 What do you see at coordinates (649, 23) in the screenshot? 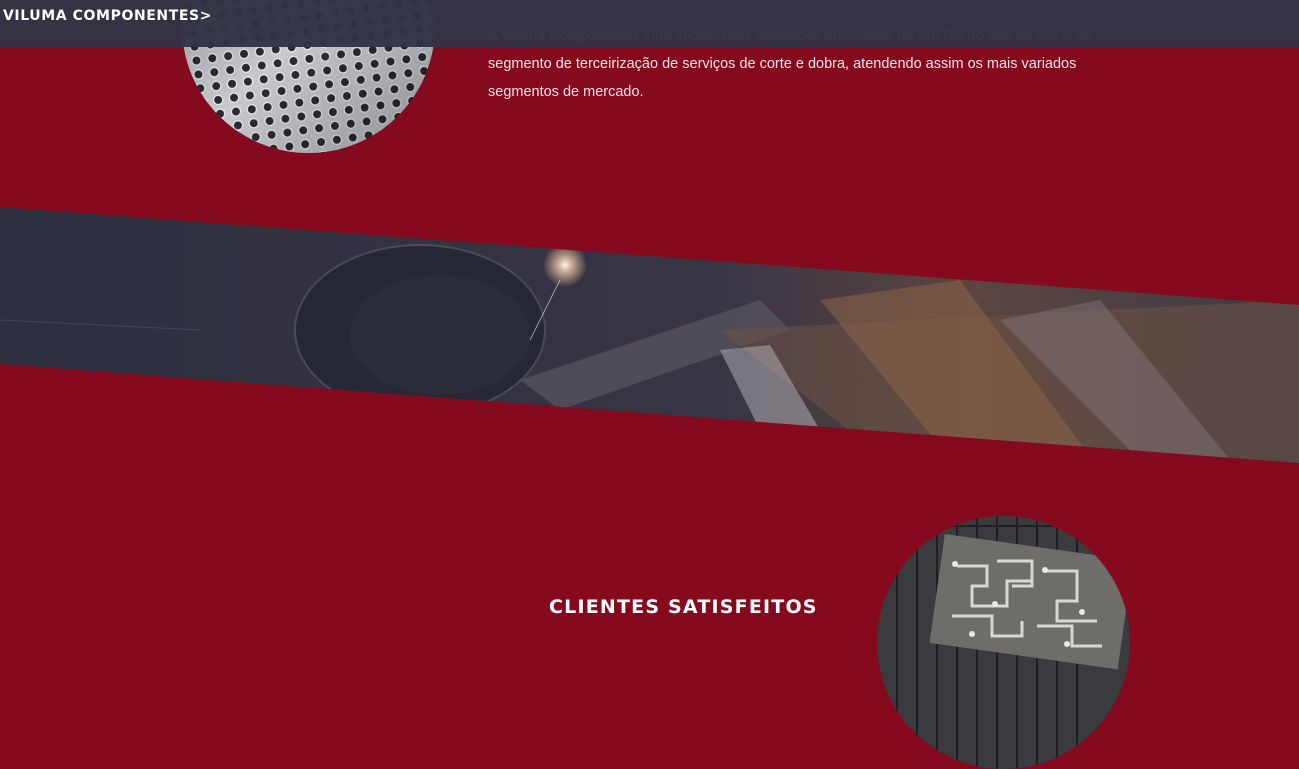
I see `site-header: VILUMA COMPONENTES>` at bounding box center [649, 23].